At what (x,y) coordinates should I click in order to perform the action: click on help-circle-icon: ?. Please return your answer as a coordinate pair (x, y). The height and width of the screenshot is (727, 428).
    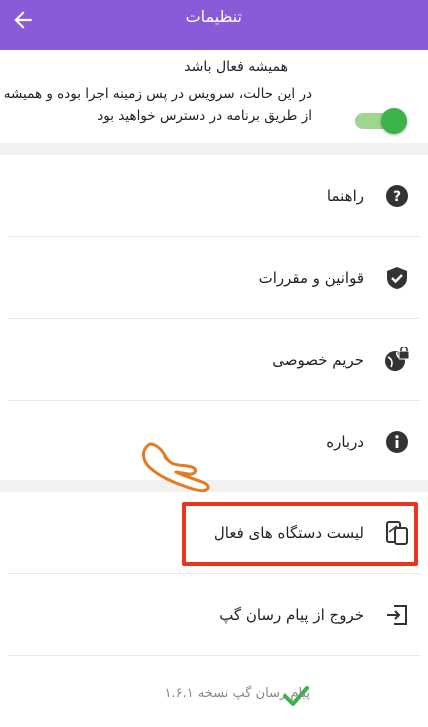
    Looking at the image, I should click on (397, 196).